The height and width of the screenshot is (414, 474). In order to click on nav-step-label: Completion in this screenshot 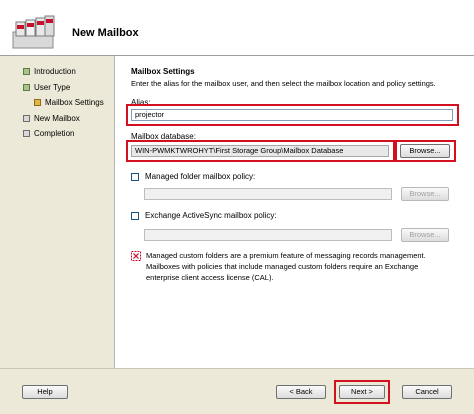, I will do `click(54, 133)`.